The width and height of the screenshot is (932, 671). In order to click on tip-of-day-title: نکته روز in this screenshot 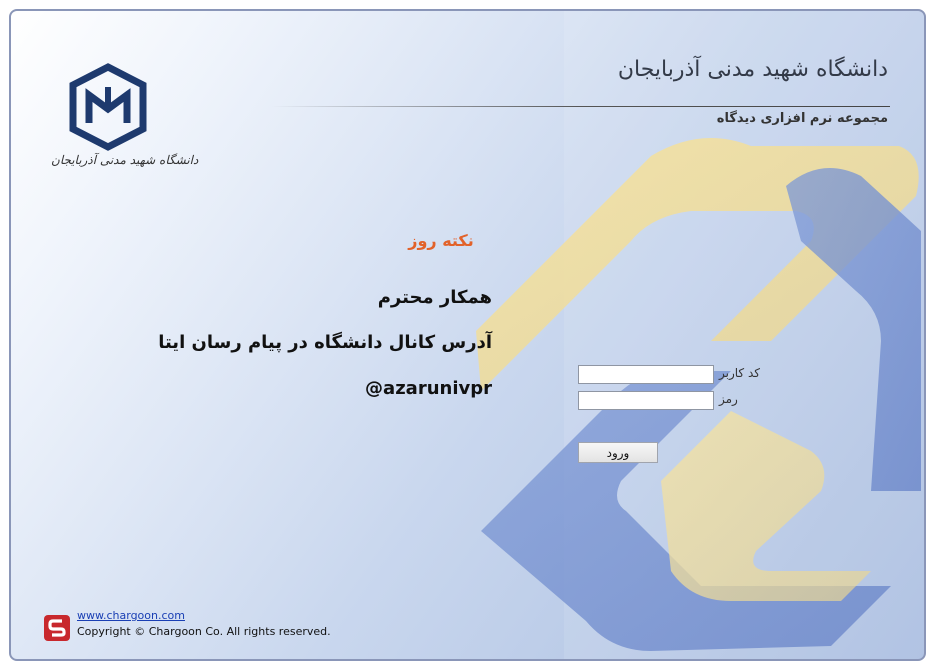, I will do `click(441, 240)`.